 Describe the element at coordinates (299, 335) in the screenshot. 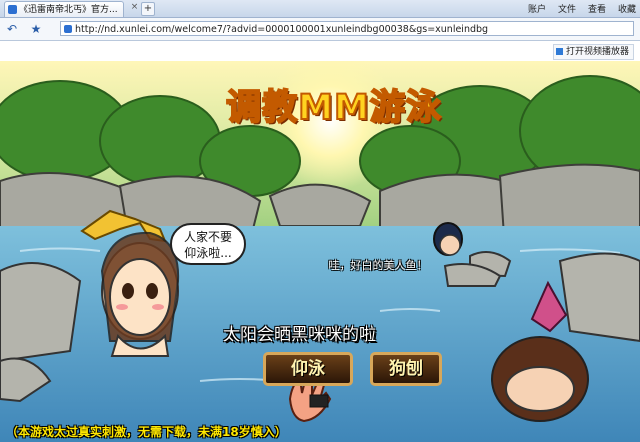

I see `game-hint: 太阳会晒黑咪咪的啦` at that location.